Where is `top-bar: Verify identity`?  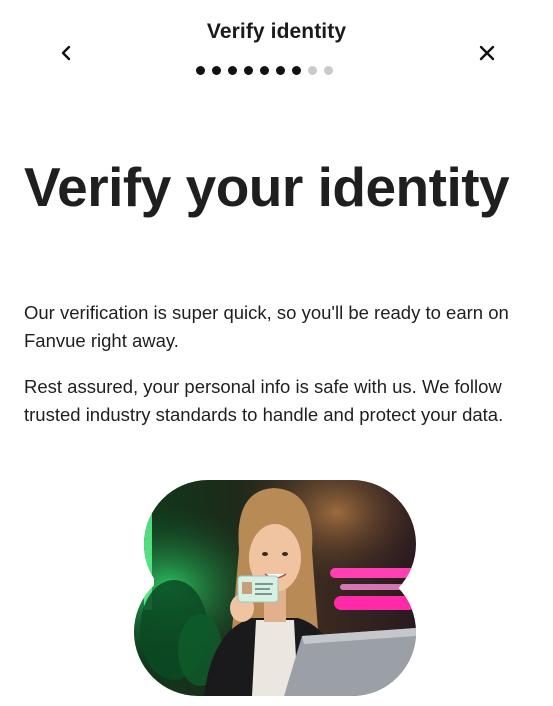
top-bar: Verify identity is located at coordinates (276, 45).